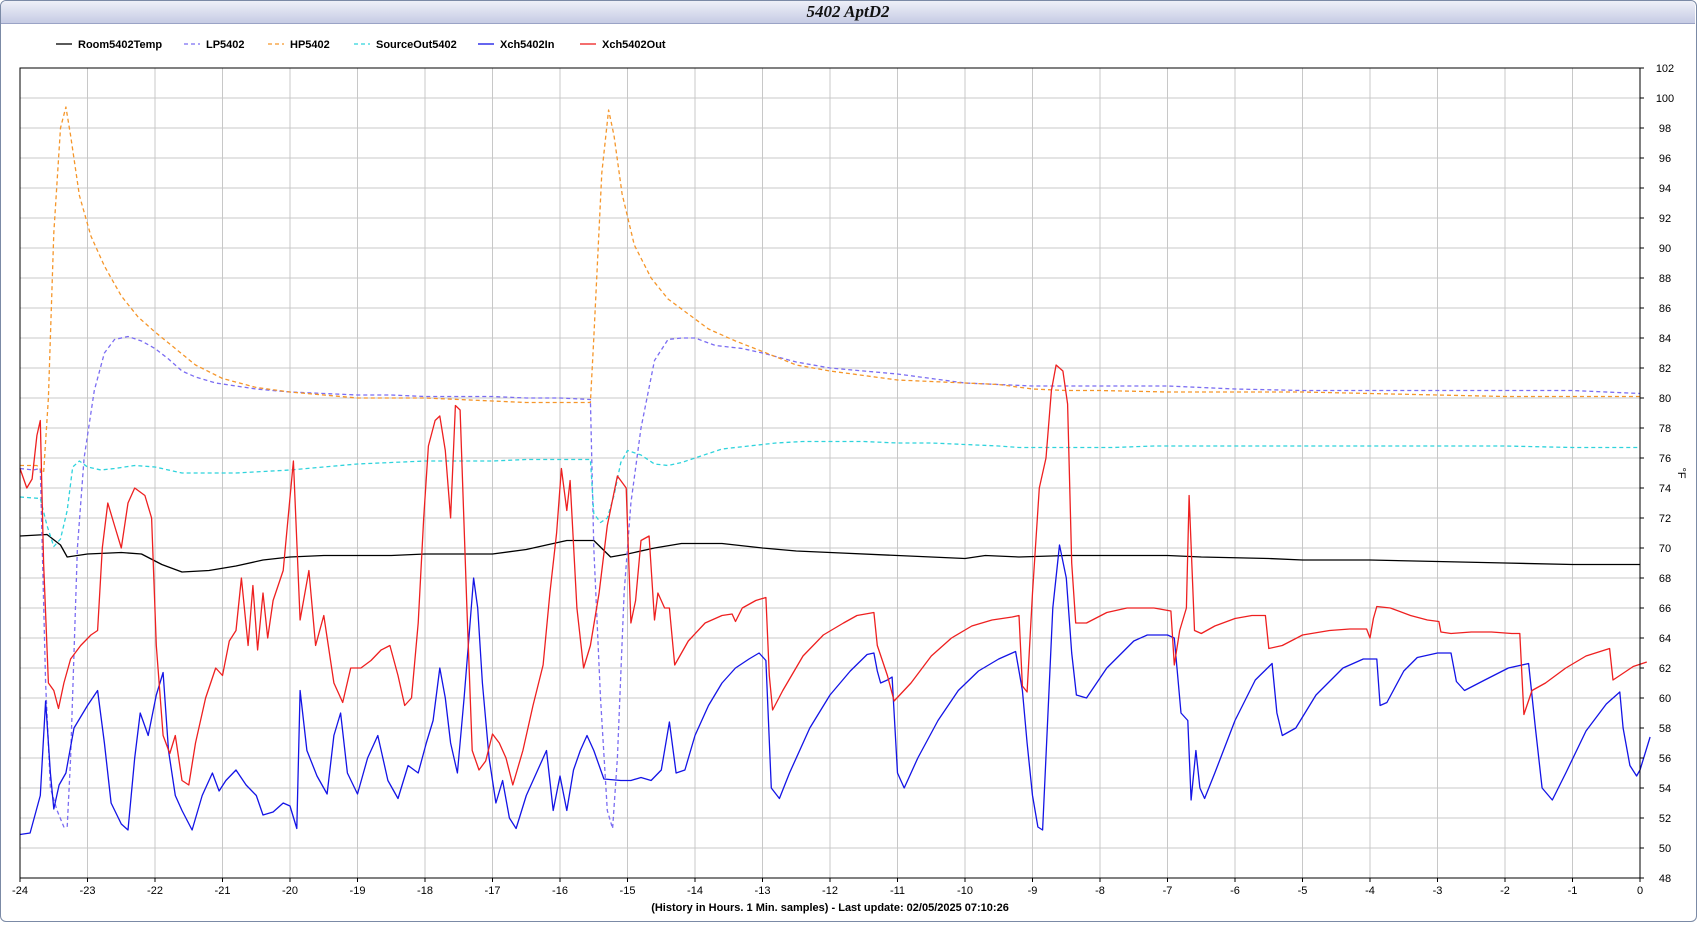  What do you see at coordinates (290, 891) in the screenshot?
I see `x-tick-label: -20` at bounding box center [290, 891].